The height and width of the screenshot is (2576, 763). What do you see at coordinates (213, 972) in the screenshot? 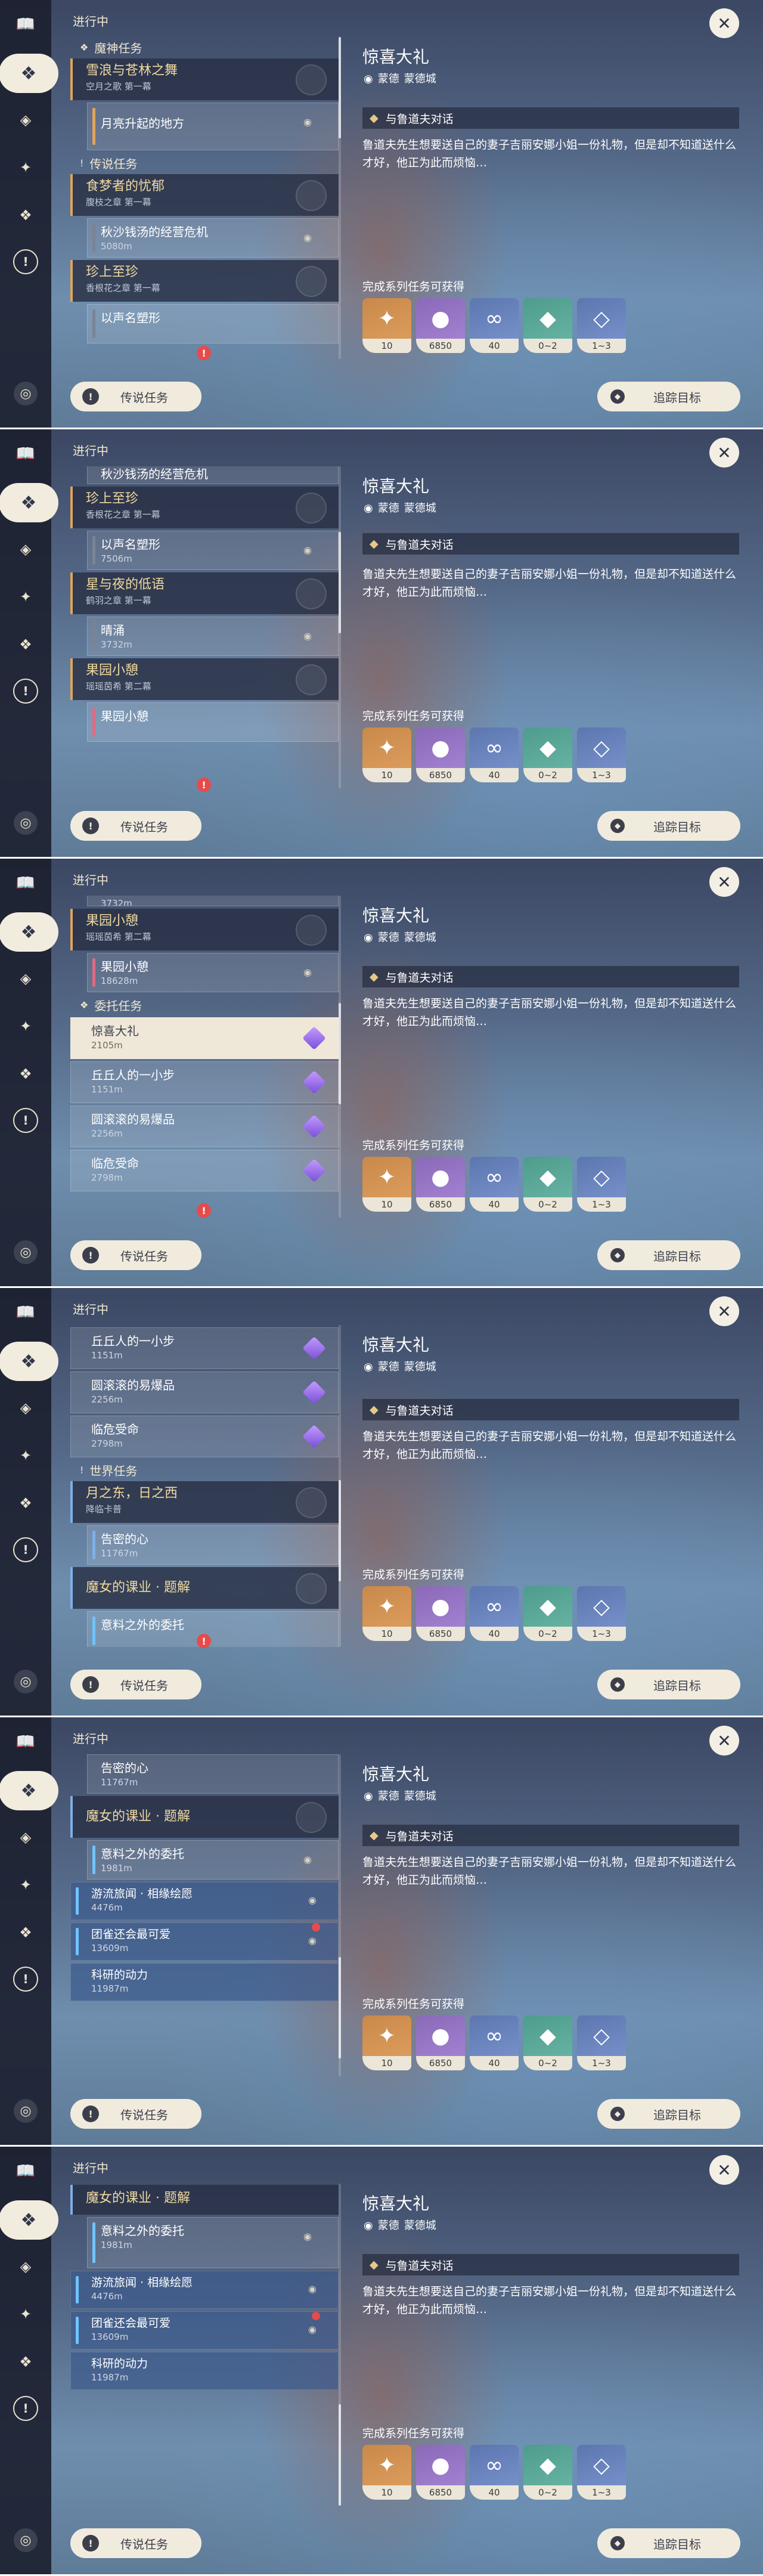
I see `quest-step: 果园小憩 18628m ◉` at bounding box center [213, 972].